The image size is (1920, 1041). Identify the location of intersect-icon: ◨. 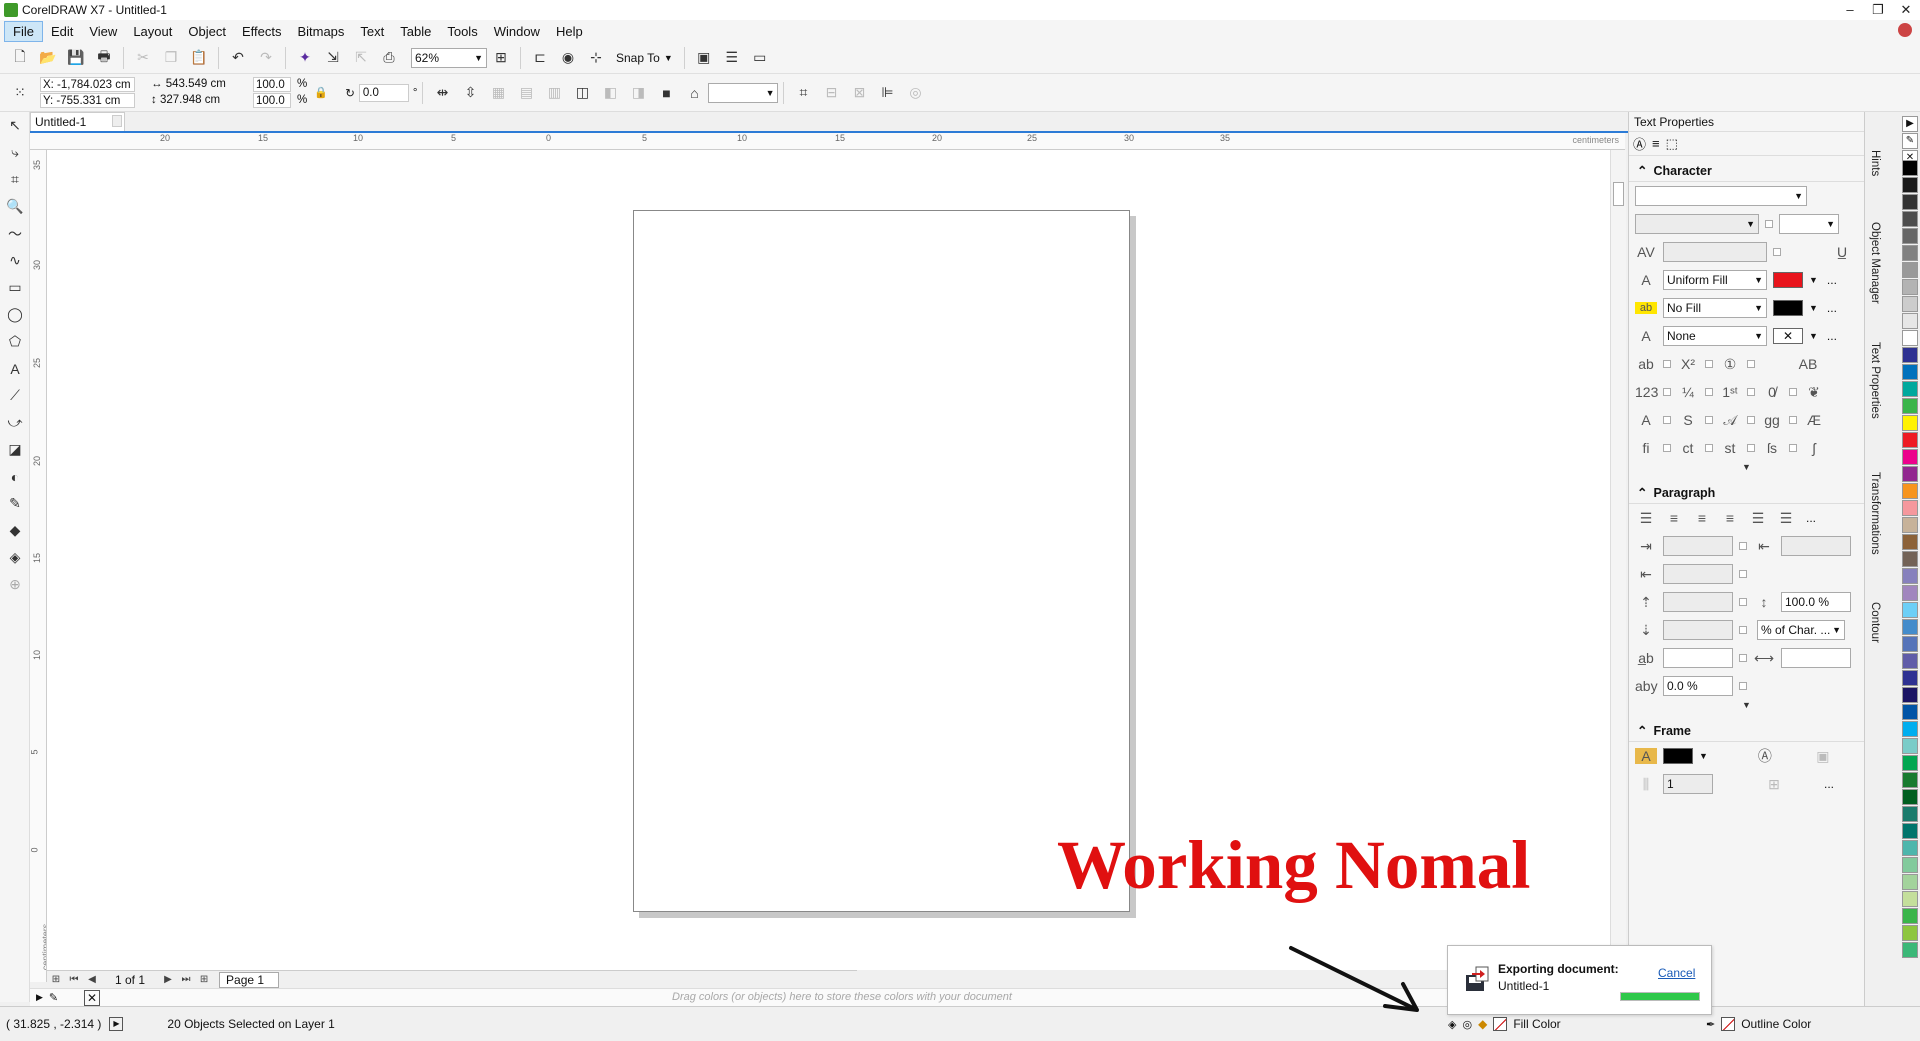
(638, 93).